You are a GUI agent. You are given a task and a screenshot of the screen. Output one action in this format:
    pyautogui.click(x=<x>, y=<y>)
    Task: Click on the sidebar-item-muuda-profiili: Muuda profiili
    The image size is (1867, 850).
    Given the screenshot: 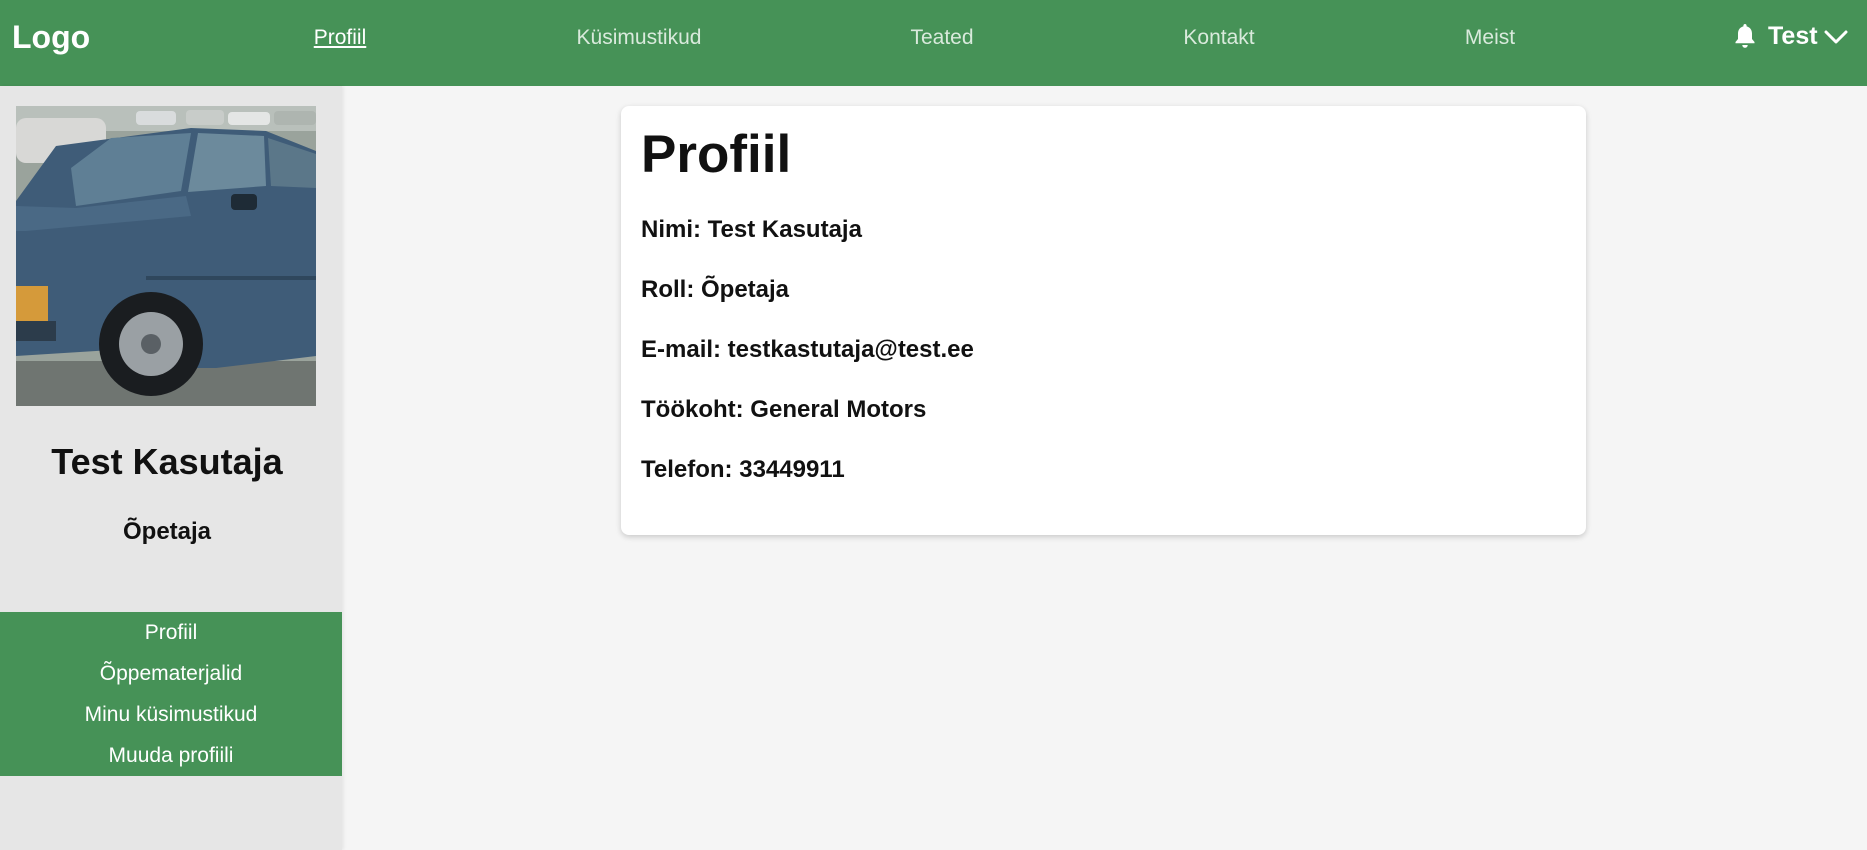 What is the action you would take?
    pyautogui.click(x=171, y=761)
    